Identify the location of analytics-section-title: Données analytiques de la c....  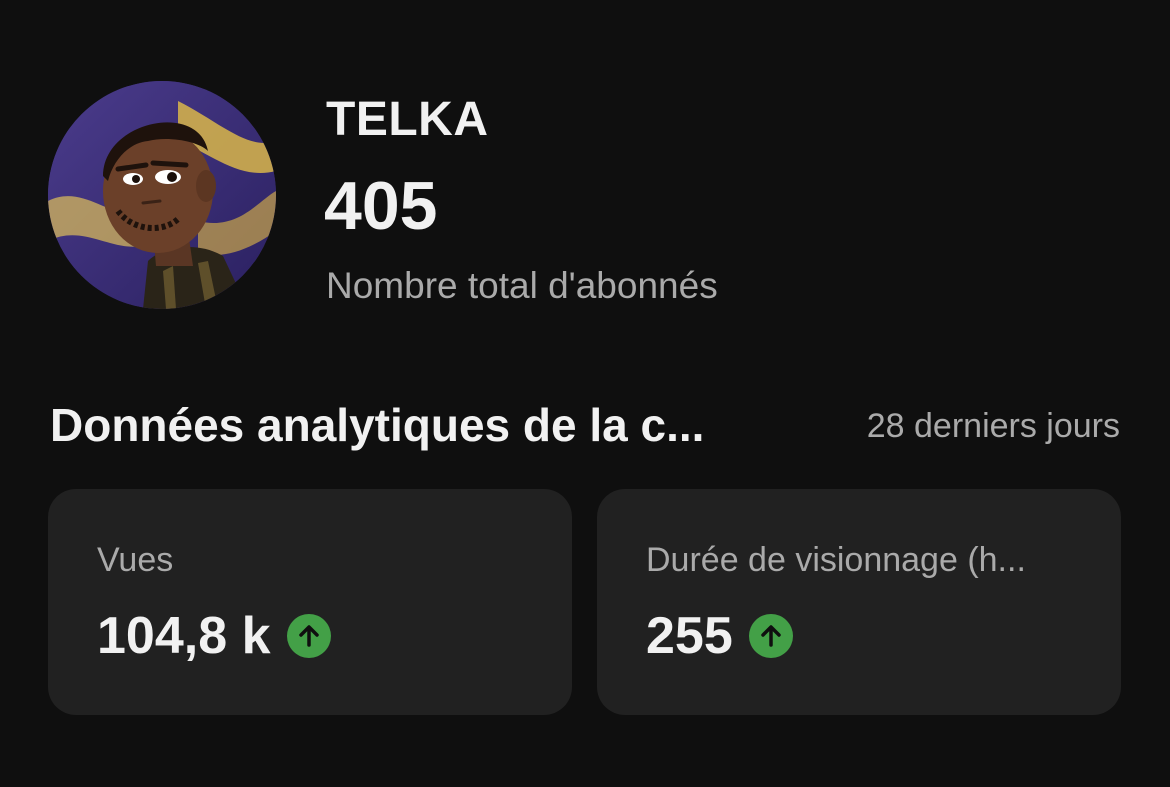
(432, 425).